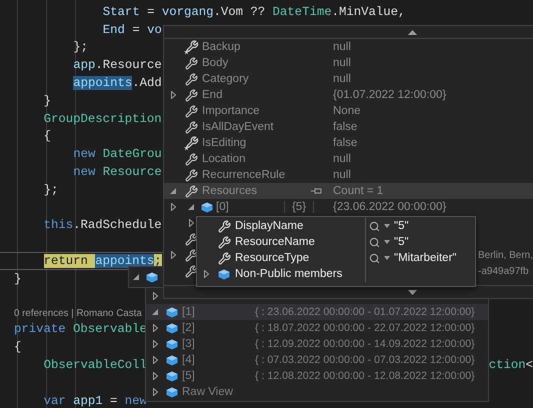 This screenshot has width=533, height=408. I want to click on code-lens-text: 0 references | Romano Casta, so click(78, 313).